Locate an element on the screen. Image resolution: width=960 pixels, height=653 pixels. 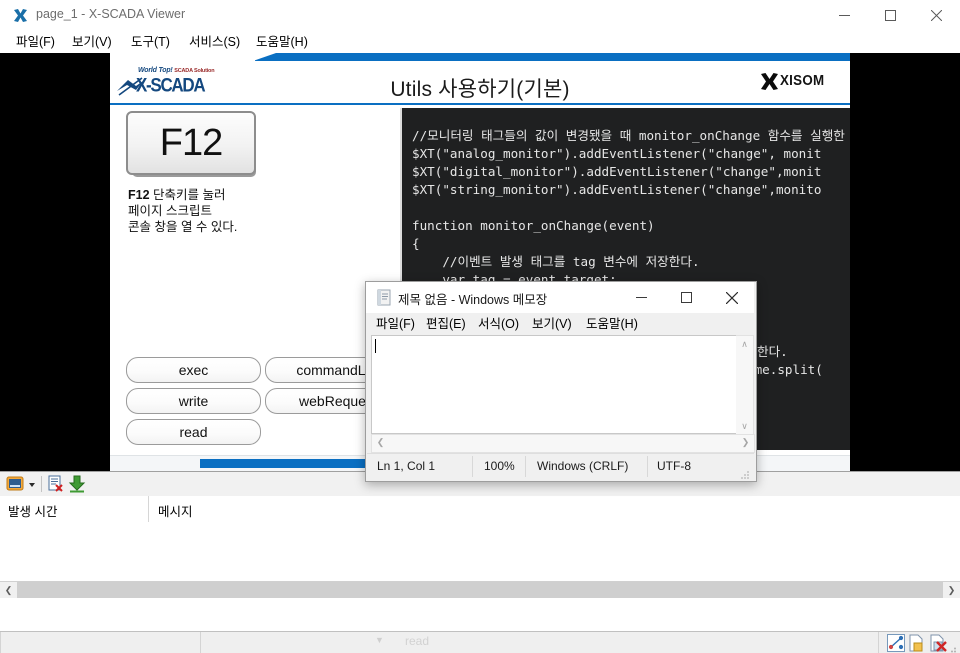
main-maximize-button is located at coordinates (890, 15).